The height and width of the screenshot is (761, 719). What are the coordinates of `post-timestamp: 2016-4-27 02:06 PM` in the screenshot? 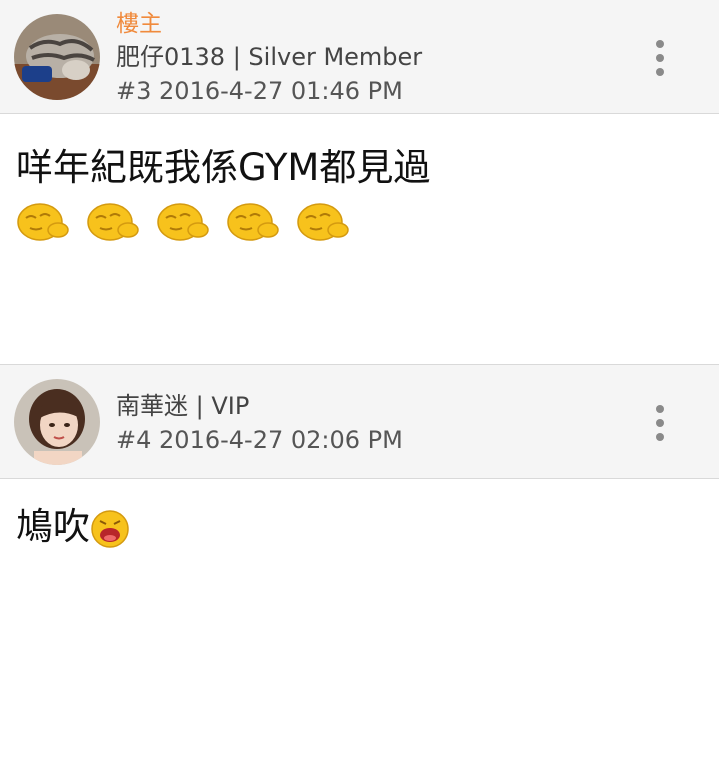 It's located at (281, 440).